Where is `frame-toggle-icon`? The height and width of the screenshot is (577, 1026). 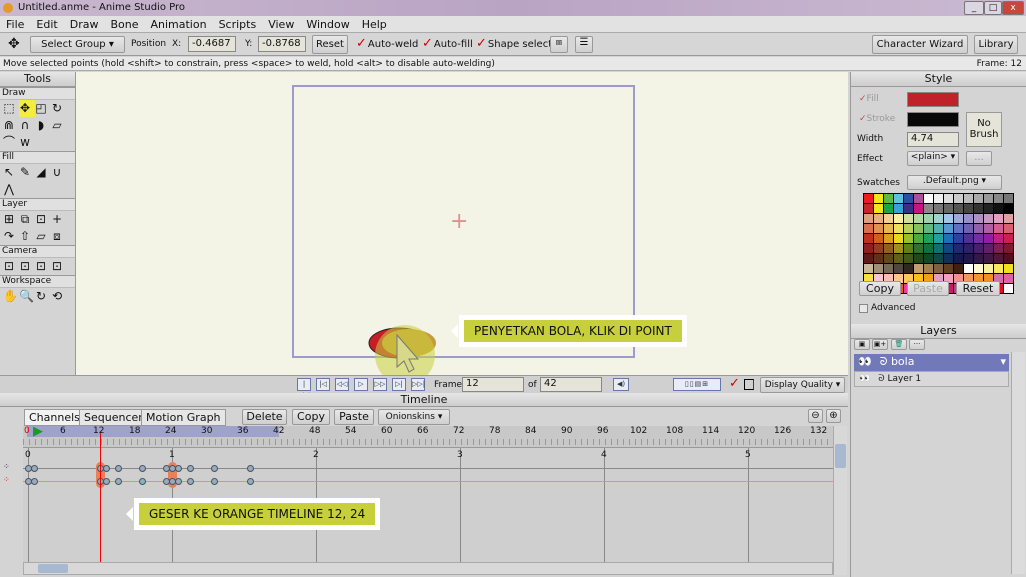 frame-toggle-icon is located at coordinates (749, 384).